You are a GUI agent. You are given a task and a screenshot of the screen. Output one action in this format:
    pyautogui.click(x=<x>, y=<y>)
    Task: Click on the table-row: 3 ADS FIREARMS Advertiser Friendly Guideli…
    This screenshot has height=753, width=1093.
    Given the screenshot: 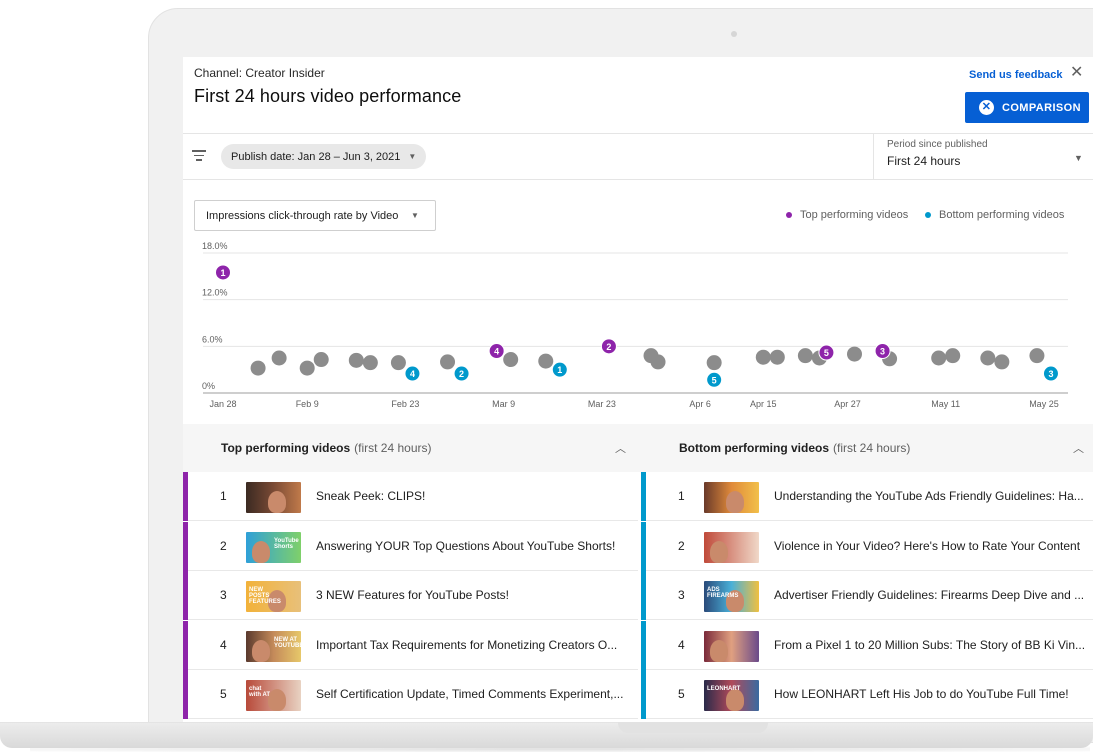 What is the action you would take?
    pyautogui.click(x=867, y=595)
    